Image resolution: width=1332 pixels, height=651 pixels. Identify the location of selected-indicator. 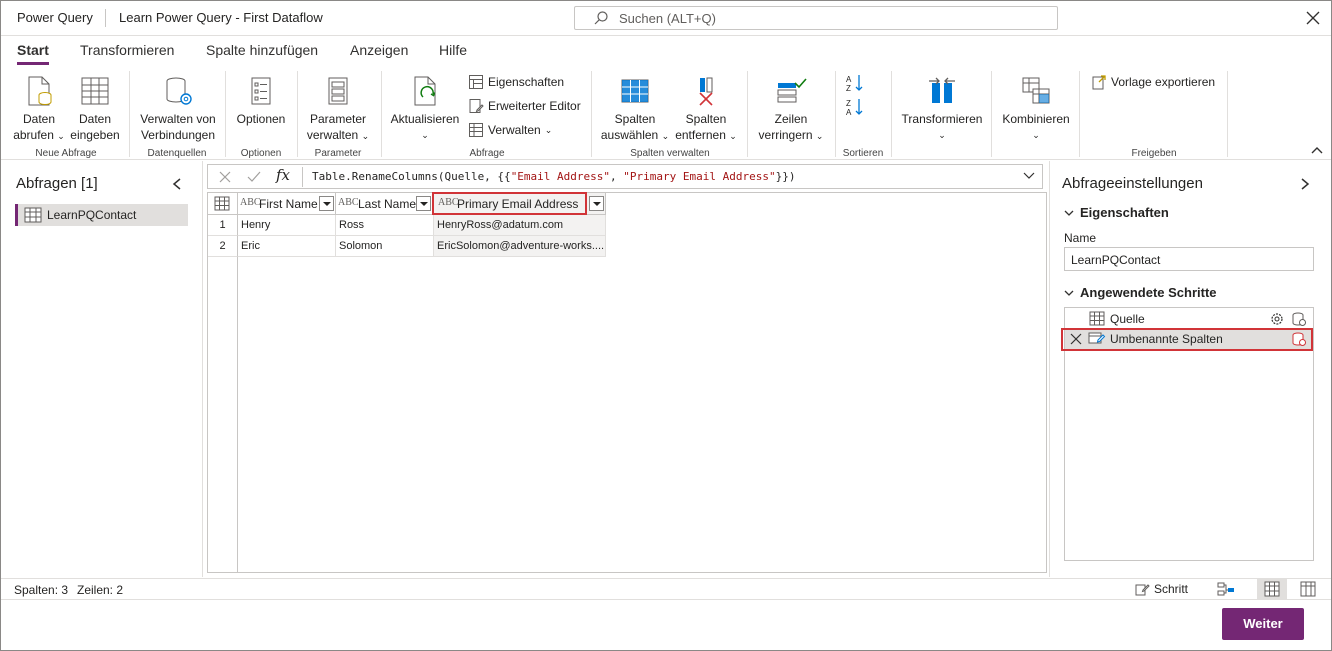
(16, 215).